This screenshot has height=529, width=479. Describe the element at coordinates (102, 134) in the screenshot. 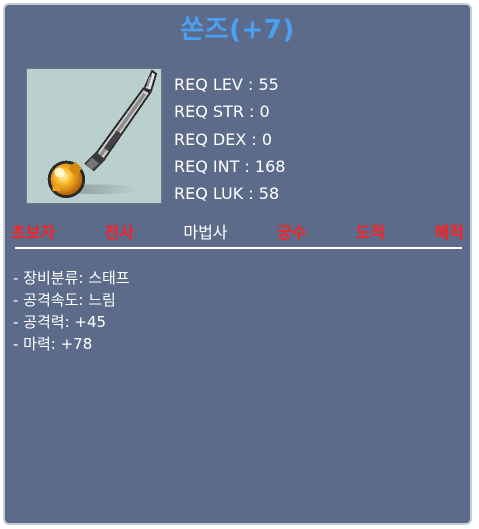

I see `staff-weapon-icon` at that location.